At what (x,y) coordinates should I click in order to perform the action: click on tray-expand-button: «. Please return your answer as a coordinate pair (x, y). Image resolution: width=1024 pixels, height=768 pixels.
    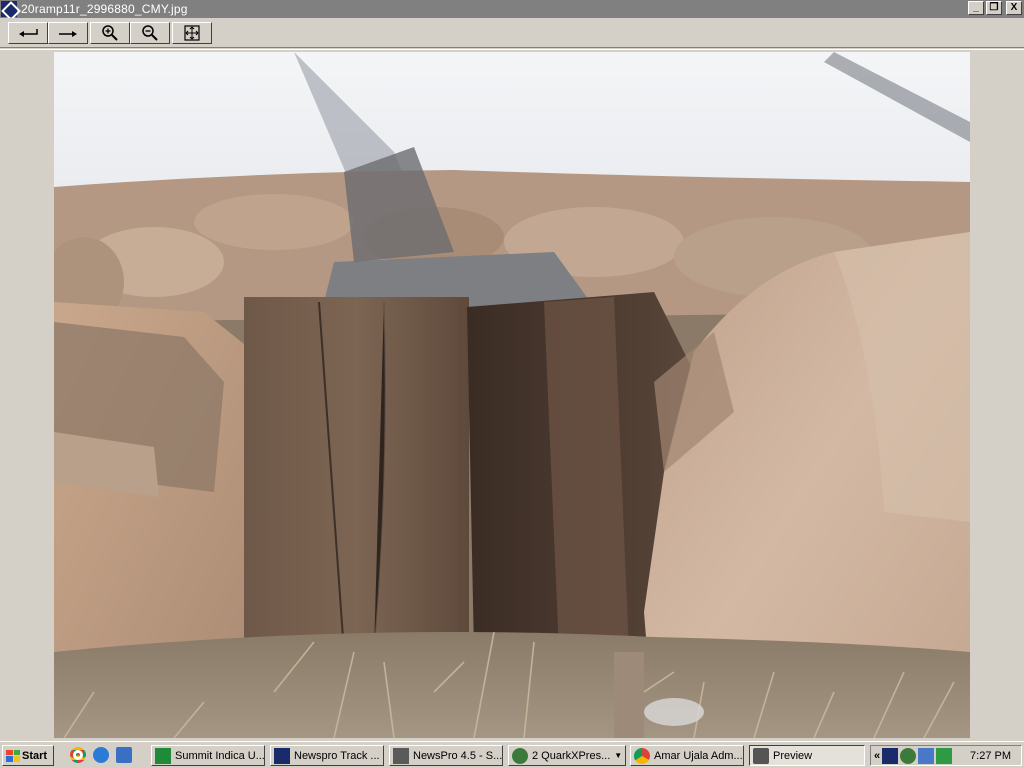
    Looking at the image, I should click on (877, 756).